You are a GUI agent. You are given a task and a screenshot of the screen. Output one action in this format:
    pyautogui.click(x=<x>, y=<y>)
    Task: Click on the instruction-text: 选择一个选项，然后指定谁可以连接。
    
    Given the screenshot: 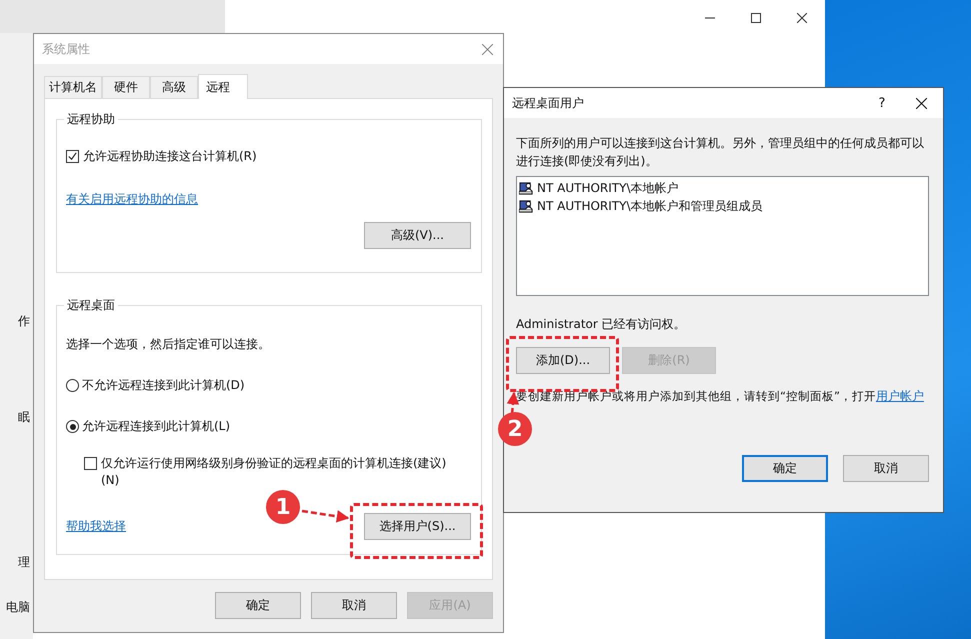 What is the action you would take?
    pyautogui.click(x=168, y=344)
    